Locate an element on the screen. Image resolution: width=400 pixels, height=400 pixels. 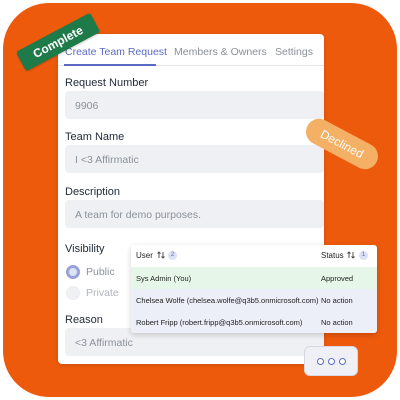
request-number-label: Request Number is located at coordinates (107, 83).